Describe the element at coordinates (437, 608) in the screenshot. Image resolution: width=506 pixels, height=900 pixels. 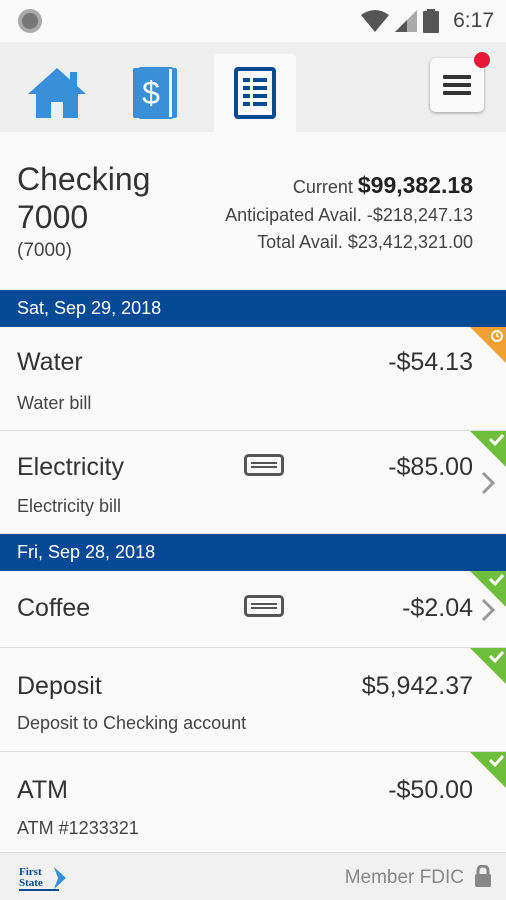
I see `transaction-amount: -$2.04` at that location.